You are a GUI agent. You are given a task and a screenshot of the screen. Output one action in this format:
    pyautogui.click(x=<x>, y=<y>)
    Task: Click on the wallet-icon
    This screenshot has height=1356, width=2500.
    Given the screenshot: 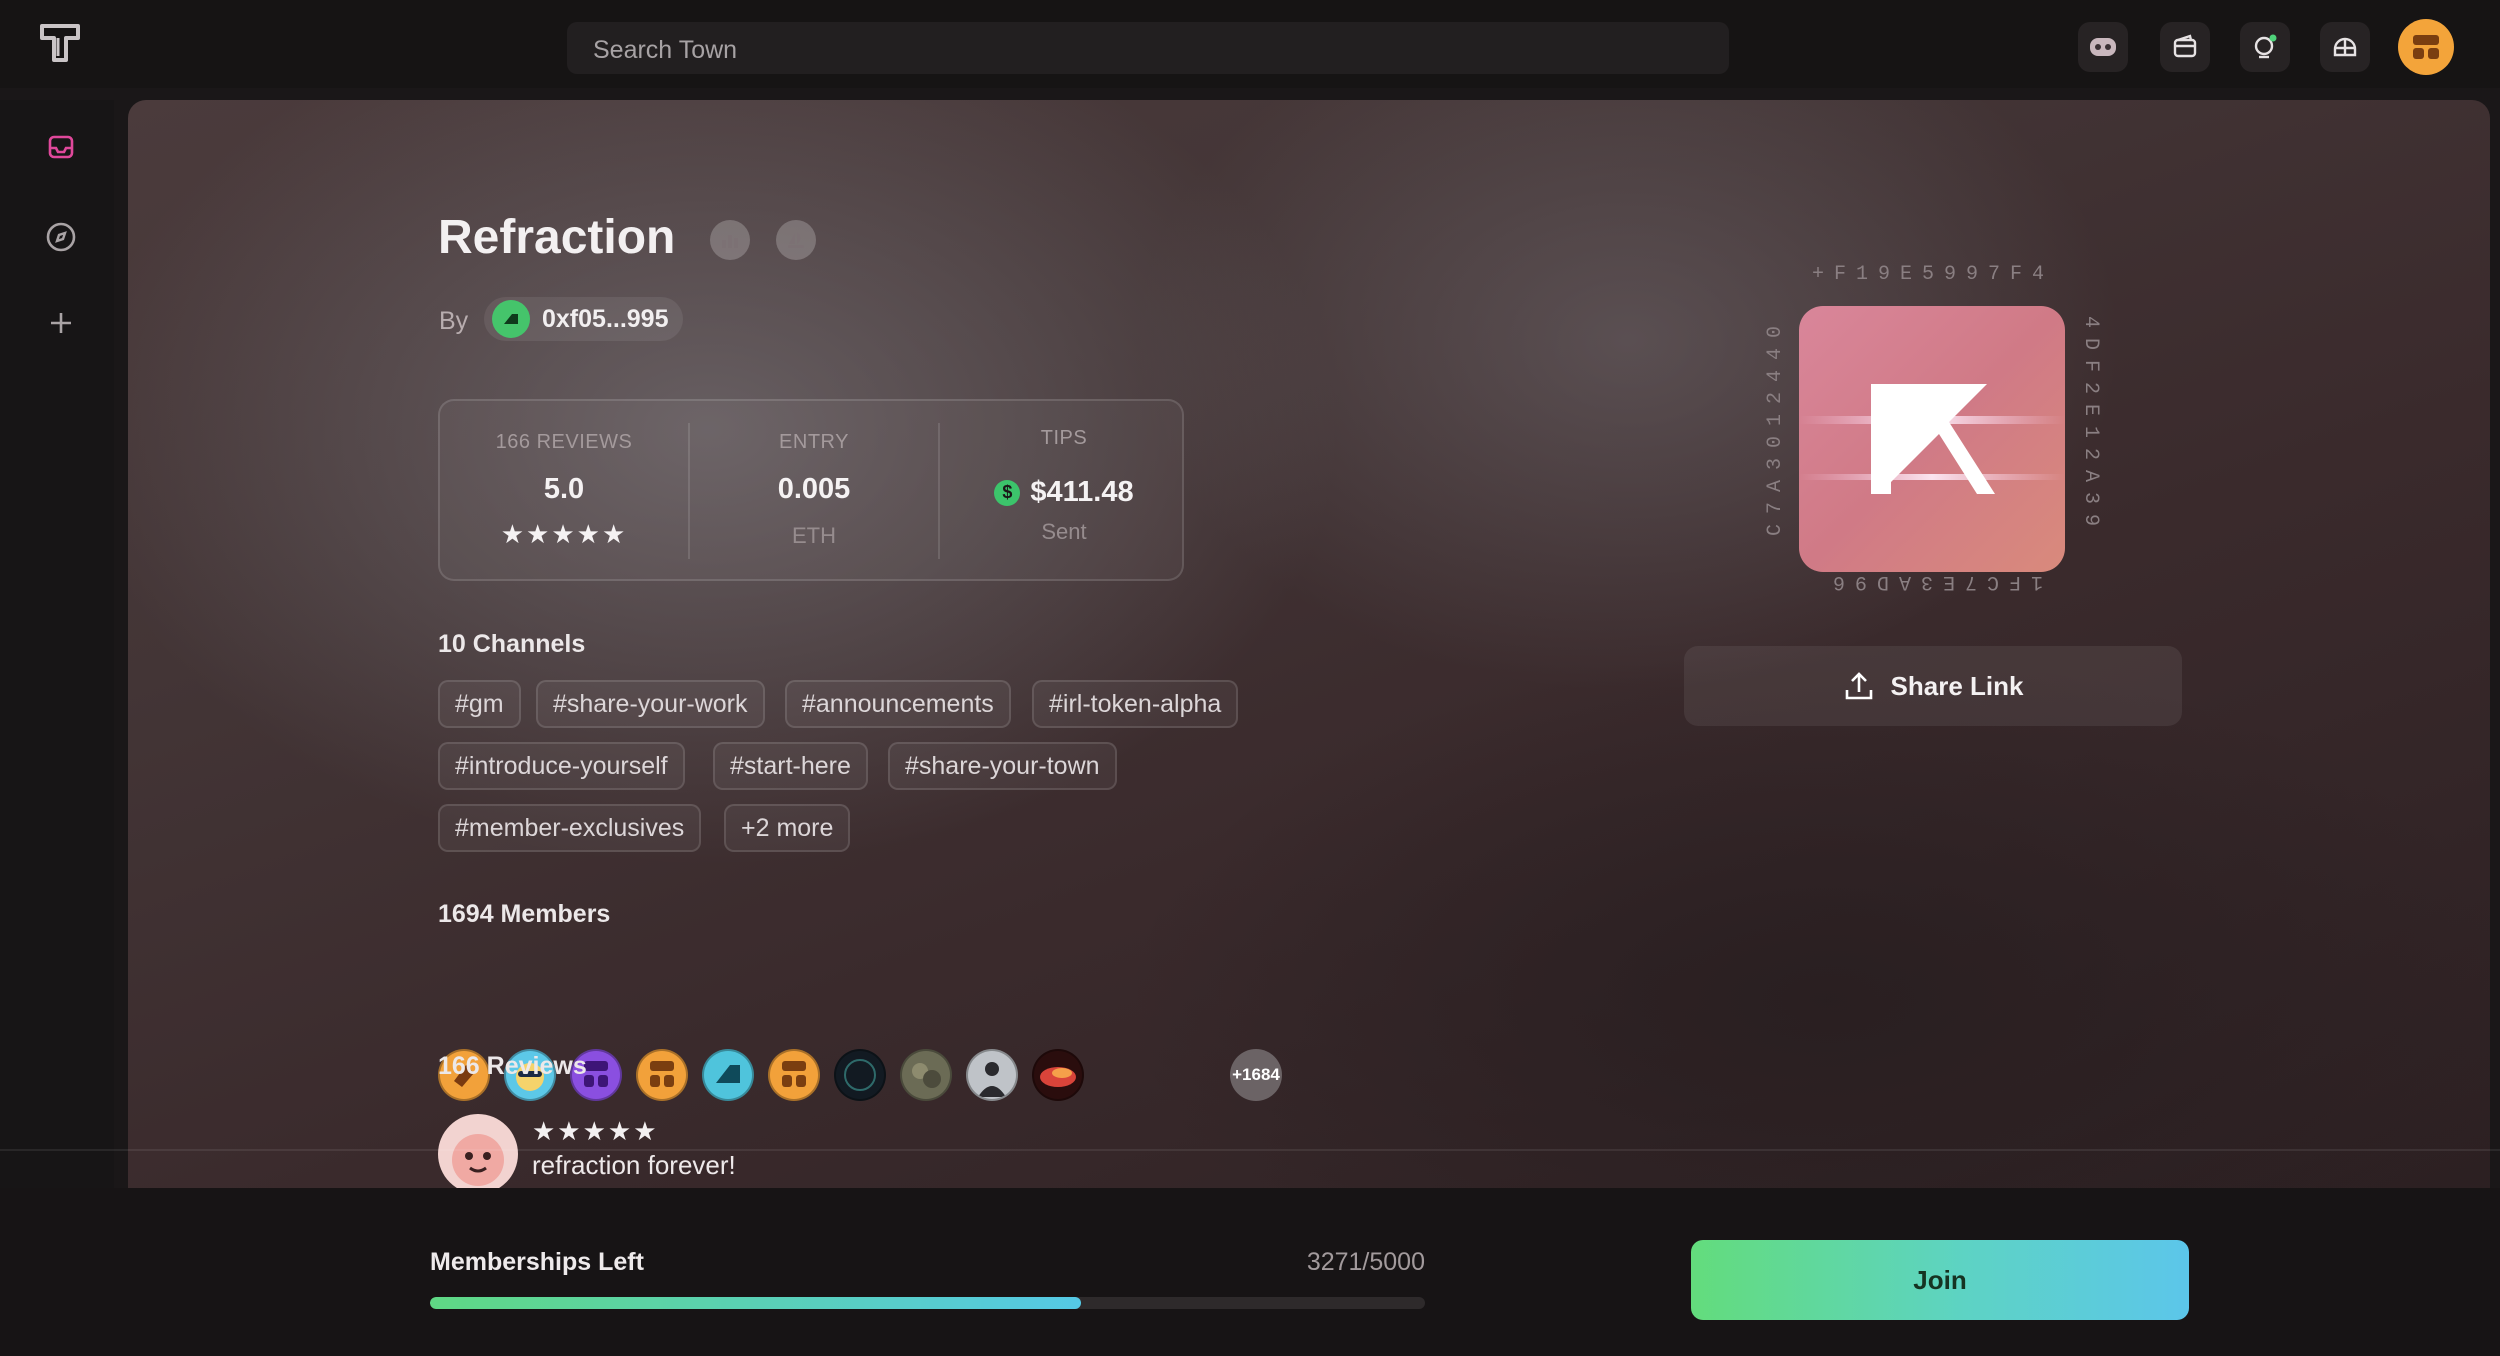 What is the action you would take?
    pyautogui.click(x=2185, y=47)
    